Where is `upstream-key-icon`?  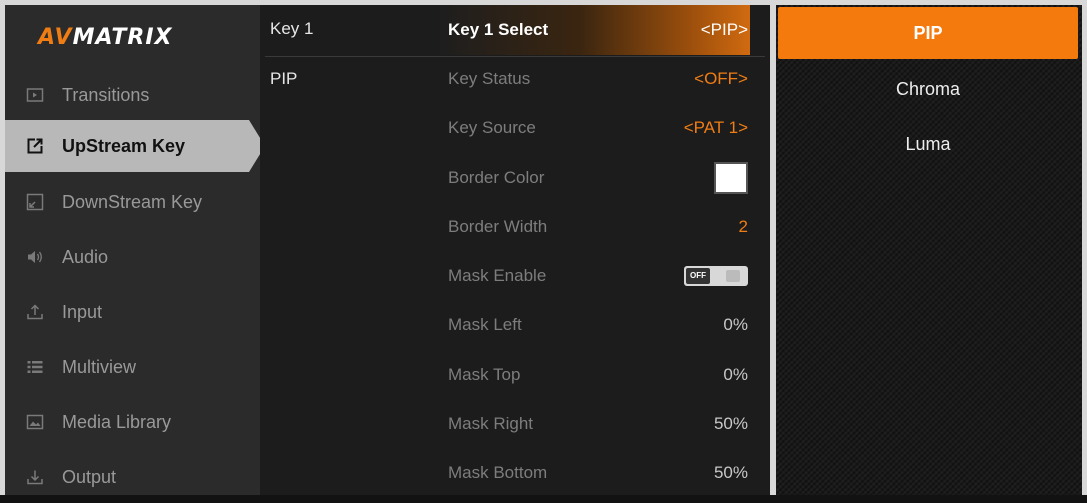 upstream-key-icon is located at coordinates (35, 146).